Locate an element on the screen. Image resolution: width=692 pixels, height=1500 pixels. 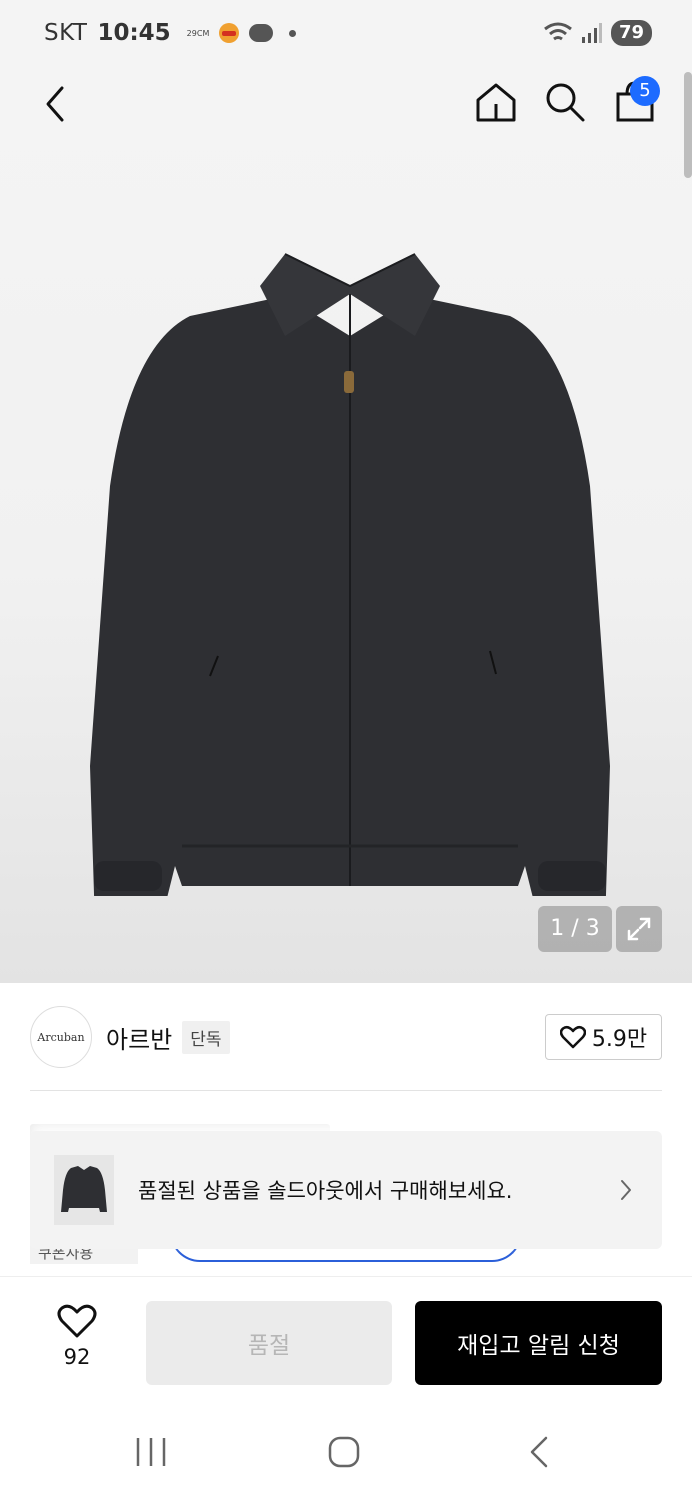
toast-product-thumbnail is located at coordinates (84, 1190).